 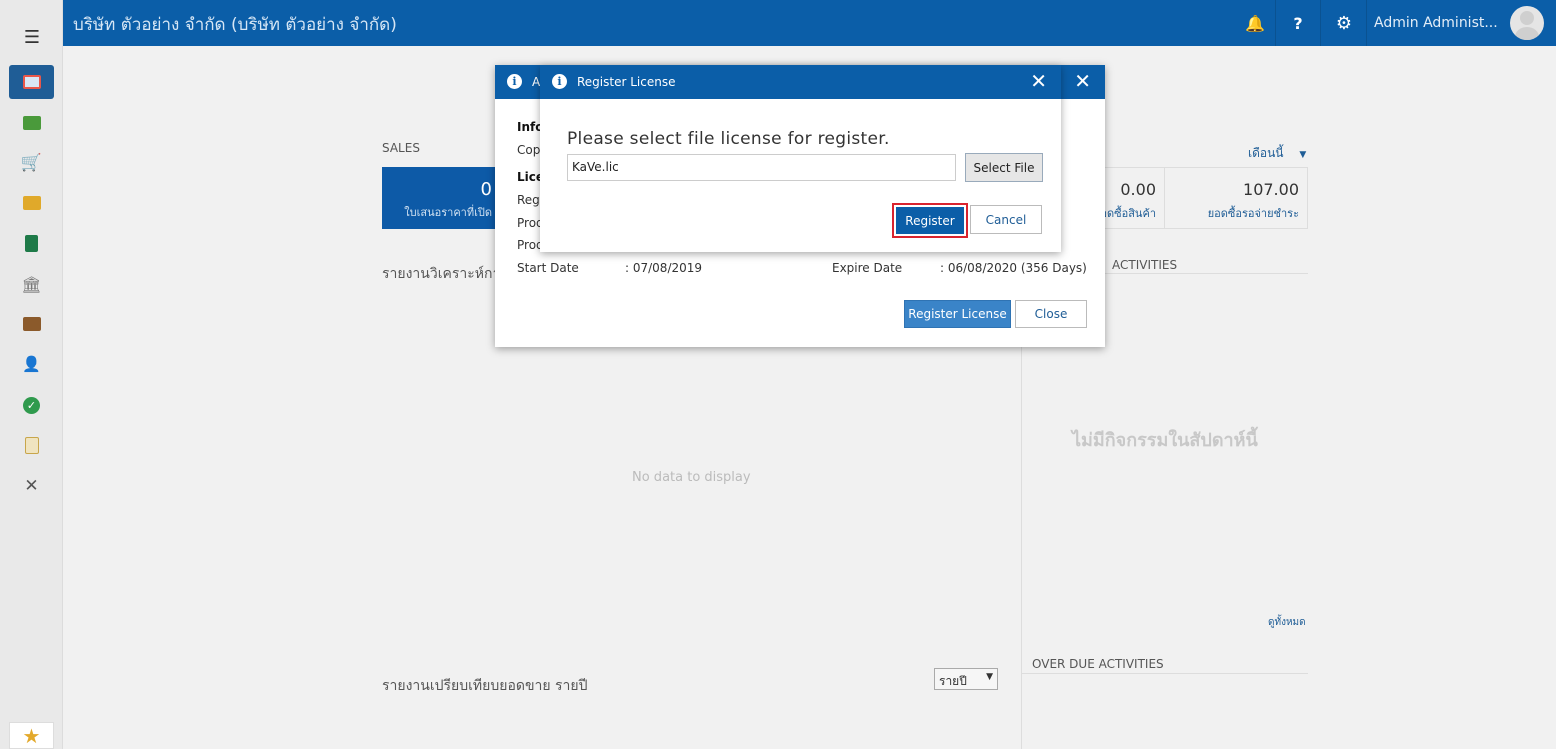 I want to click on check-icon: ✓, so click(x=31, y=405).